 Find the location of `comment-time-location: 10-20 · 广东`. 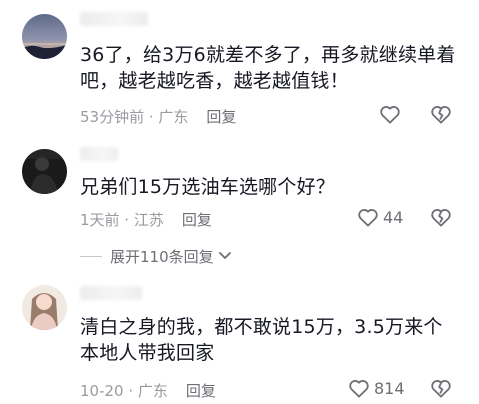

comment-time-location: 10-20 · 广东 is located at coordinates (124, 391).